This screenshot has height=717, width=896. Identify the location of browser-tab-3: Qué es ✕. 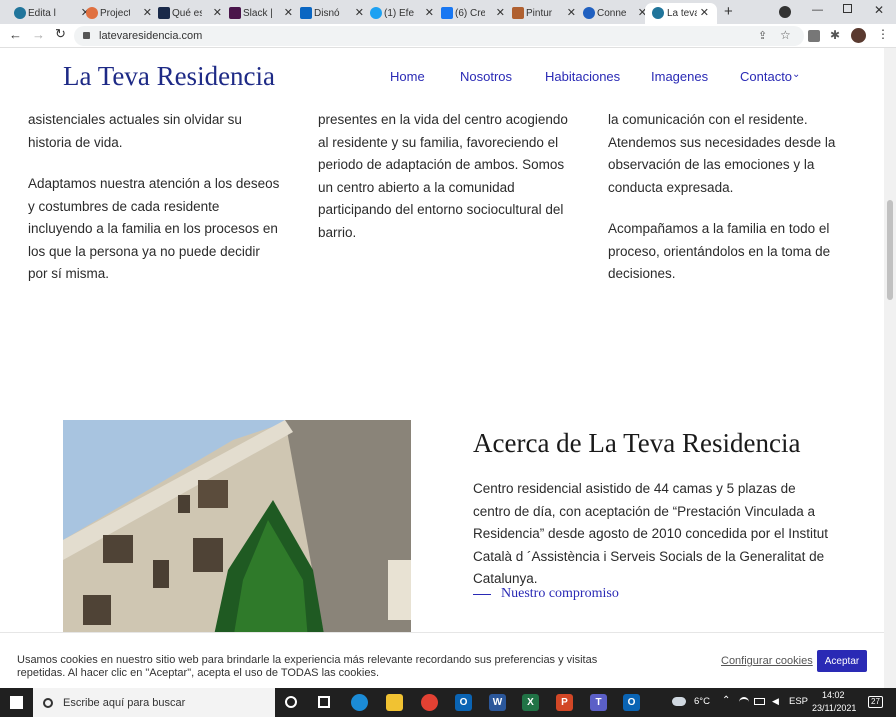
(190, 13).